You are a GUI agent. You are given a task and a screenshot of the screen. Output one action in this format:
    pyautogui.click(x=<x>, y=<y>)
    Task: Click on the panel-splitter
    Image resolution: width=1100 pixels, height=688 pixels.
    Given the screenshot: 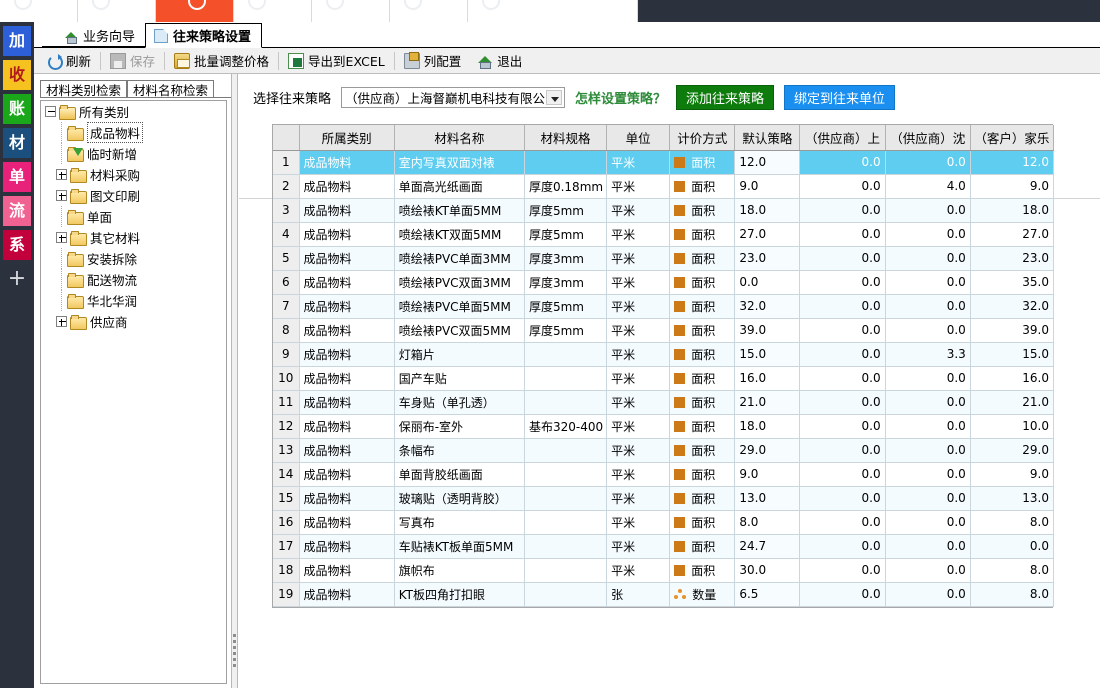 What is the action you would take?
    pyautogui.click(x=235, y=381)
    